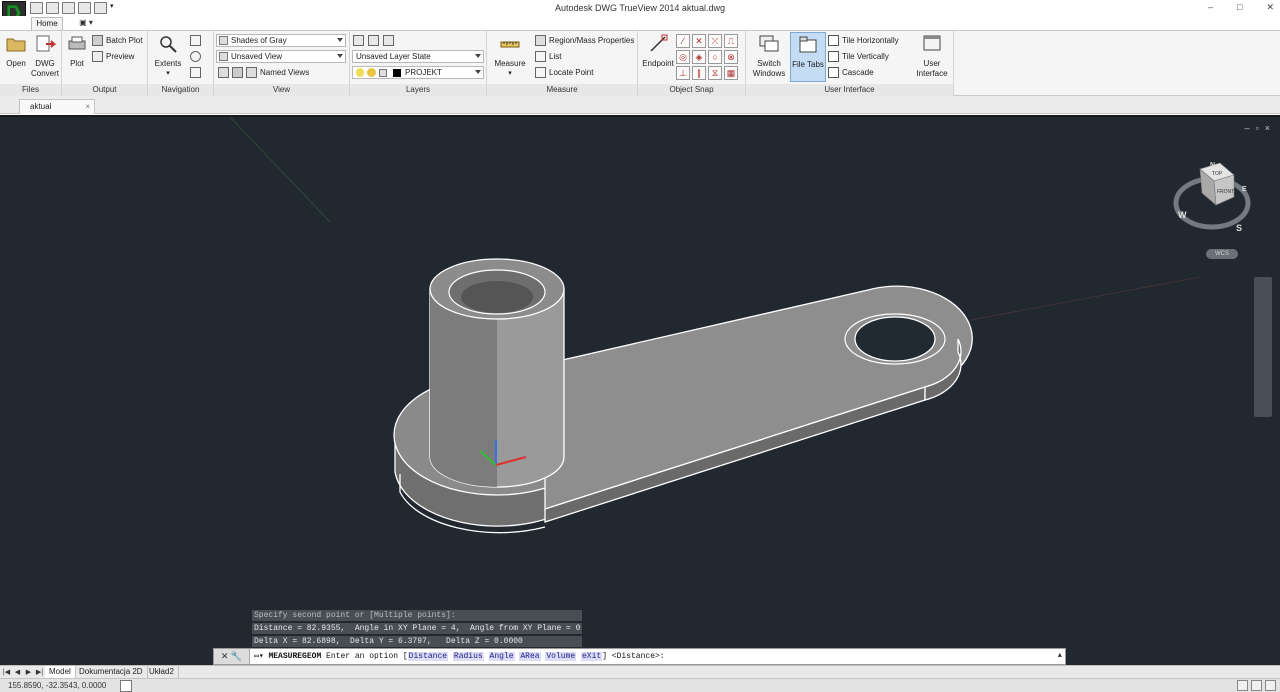 The image size is (1280, 692). I want to click on orbit-button, so click(195, 56).